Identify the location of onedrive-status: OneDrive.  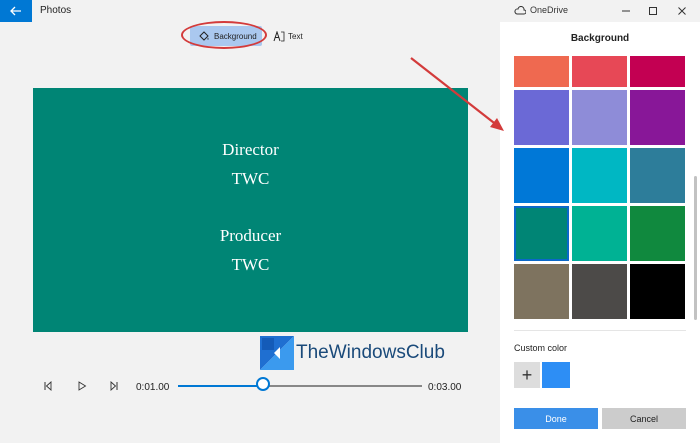
(541, 10).